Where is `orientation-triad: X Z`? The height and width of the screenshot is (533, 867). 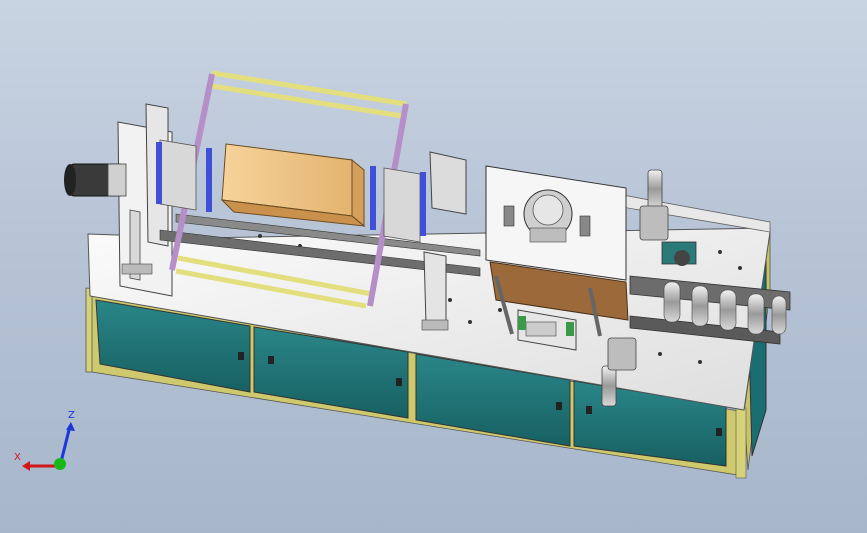
orientation-triad: X Z is located at coordinates (47, 444).